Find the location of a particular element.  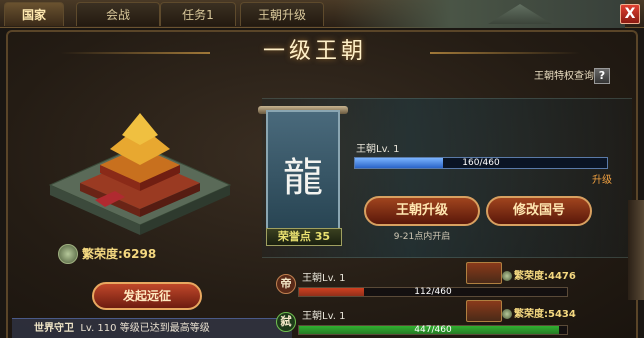

row-progress-text: 112/460 is located at coordinates (433, 292).